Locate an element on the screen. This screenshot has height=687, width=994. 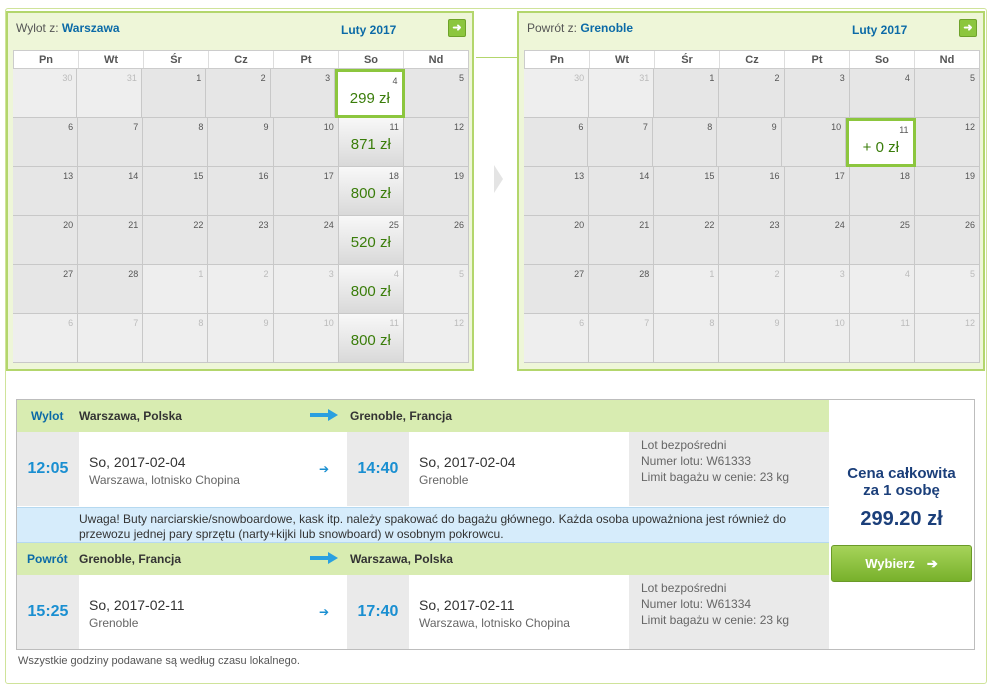
calendar-label: Wylot z: is located at coordinates (37, 28).